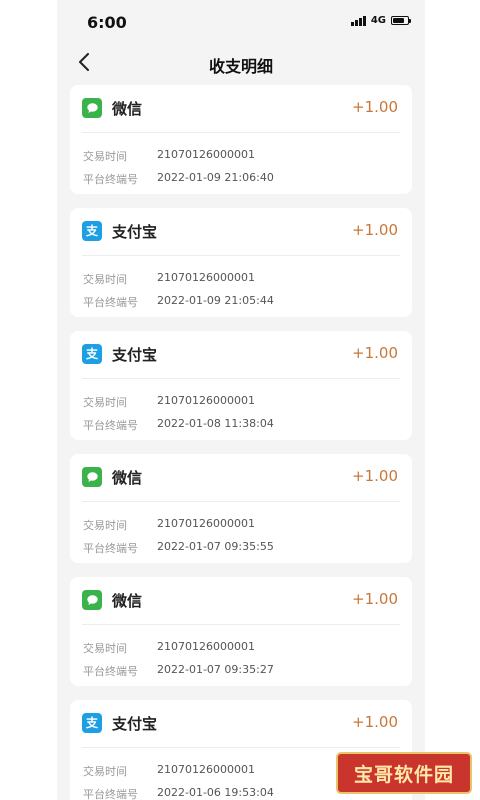 Image resolution: width=480 pixels, height=800 pixels. What do you see at coordinates (215, 792) in the screenshot?
I see `row-value: 2022-01-06 19:53:04` at bounding box center [215, 792].